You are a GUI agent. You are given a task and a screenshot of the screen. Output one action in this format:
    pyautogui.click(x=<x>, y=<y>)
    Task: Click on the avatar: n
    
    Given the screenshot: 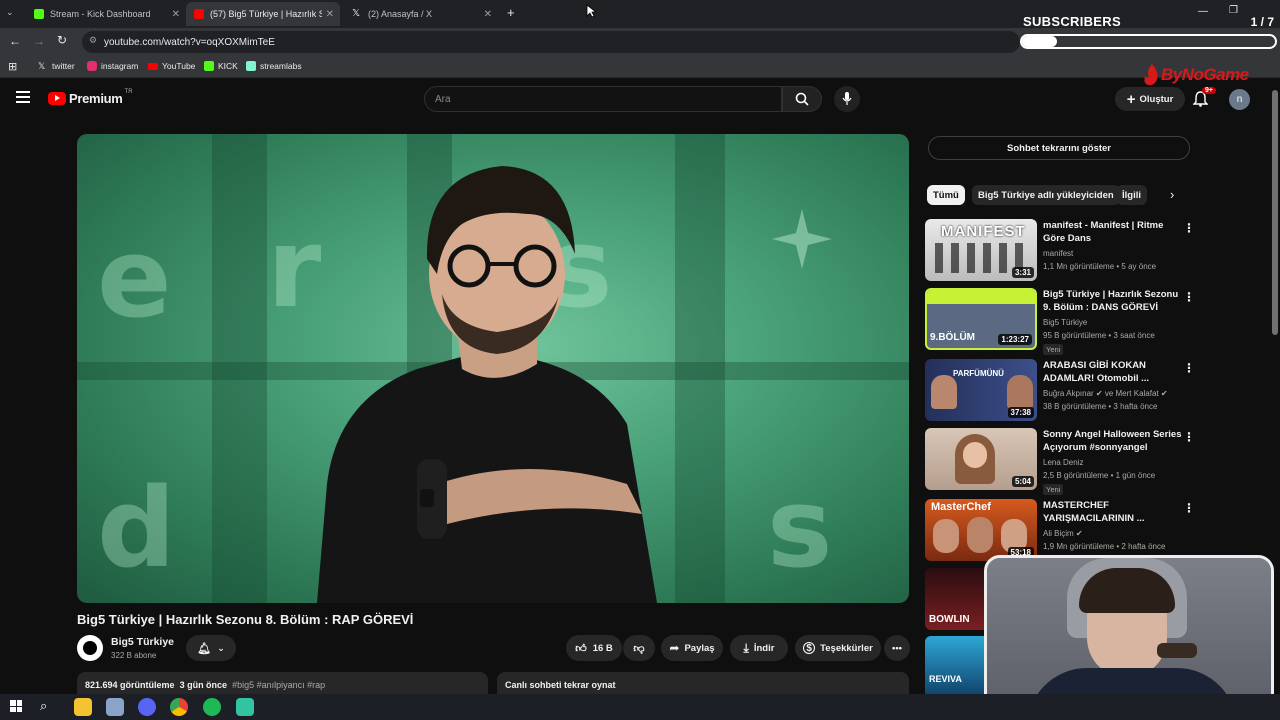 What is the action you would take?
    pyautogui.click(x=1239, y=99)
    